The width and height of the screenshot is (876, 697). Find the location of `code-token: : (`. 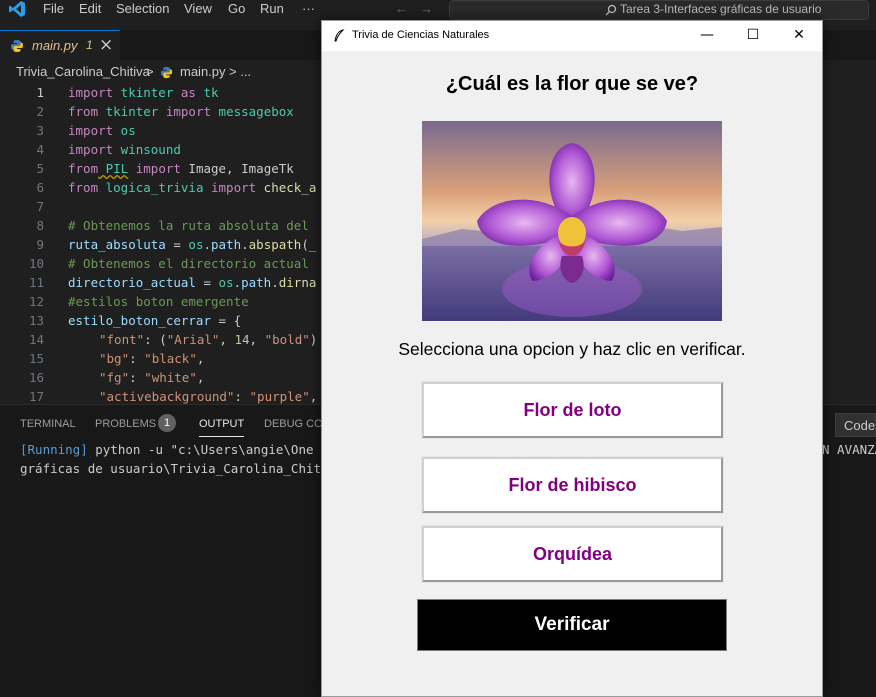

code-token: : ( is located at coordinates (155, 339).